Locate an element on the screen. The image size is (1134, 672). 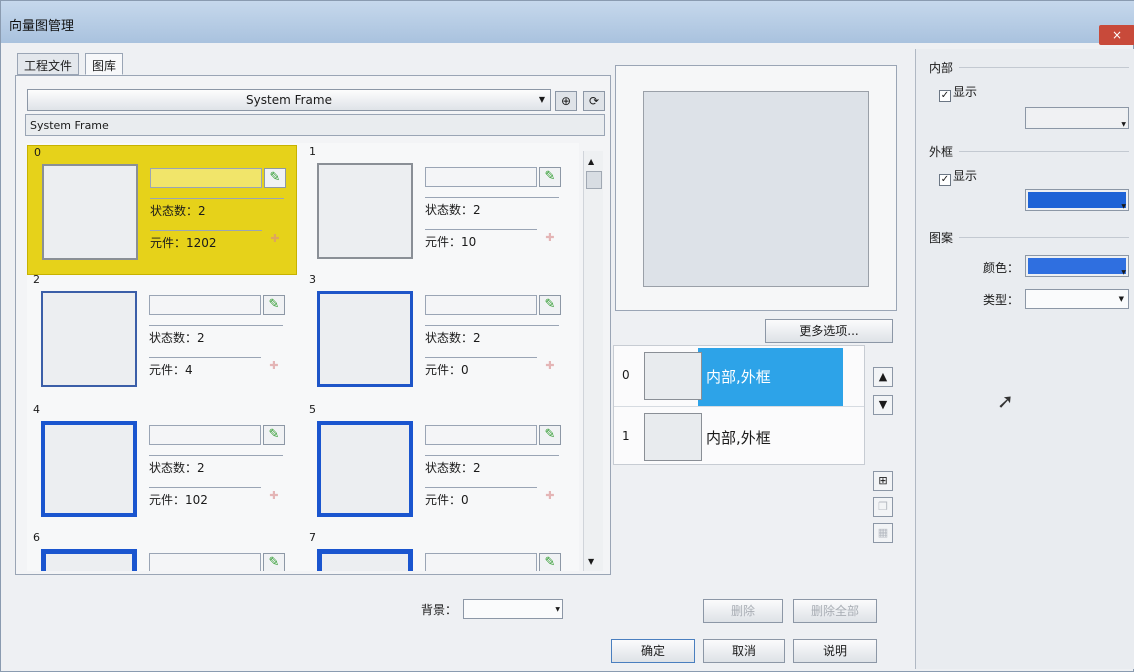
cell-index: 3 is located at coordinates (312, 279).